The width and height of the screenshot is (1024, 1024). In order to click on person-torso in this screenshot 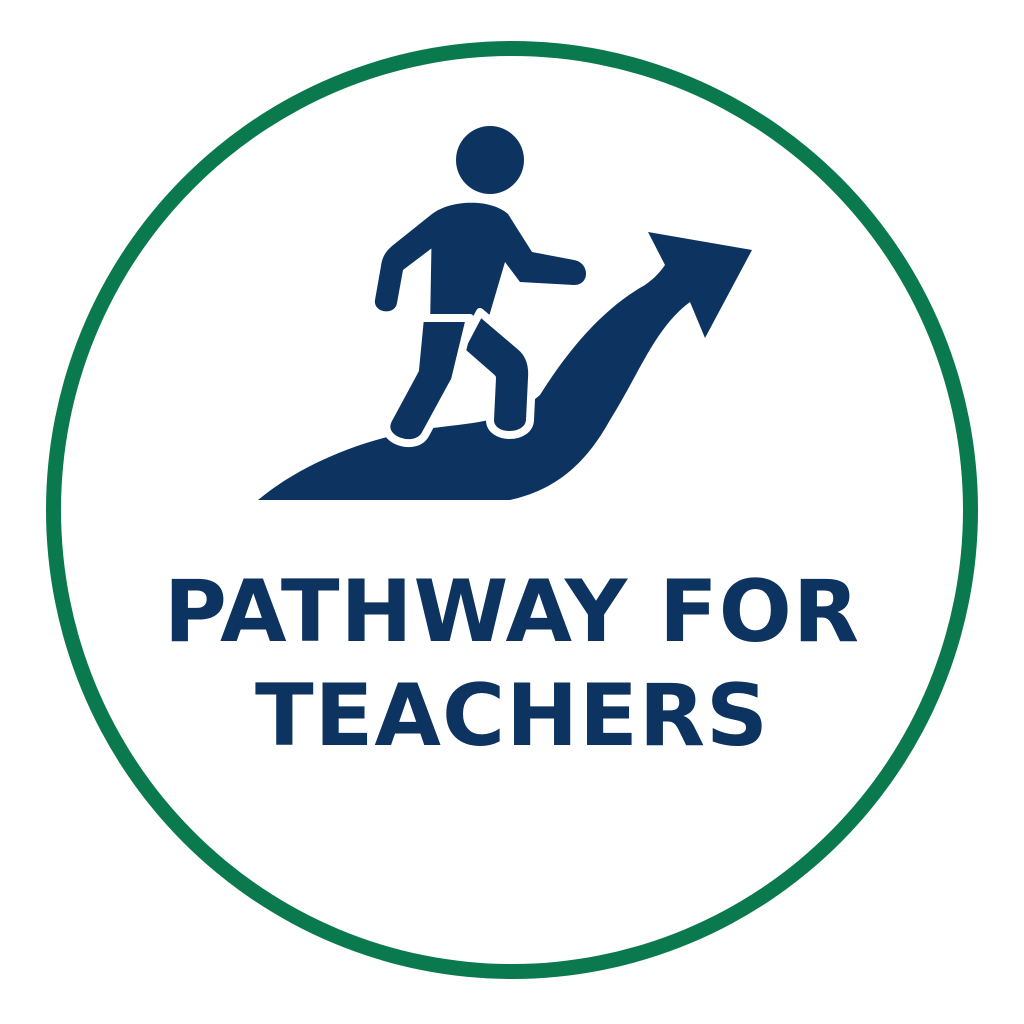, I will do `click(508, 266)`.